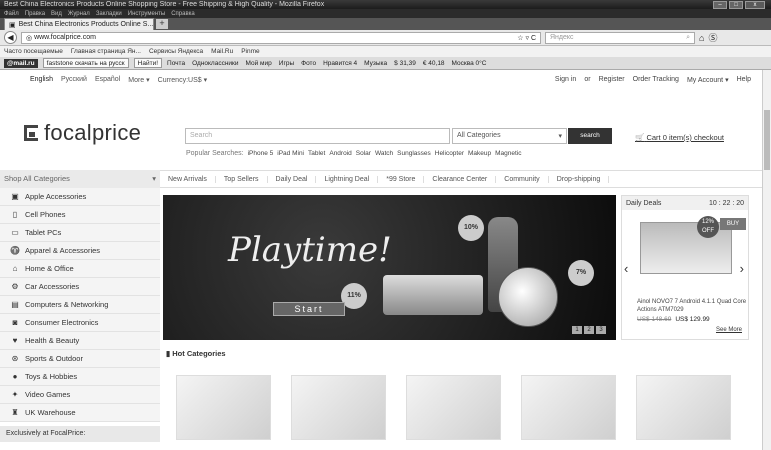 The height and width of the screenshot is (450, 771). Describe the element at coordinates (522, 179) in the screenshot. I see `nav-item: Community` at that location.